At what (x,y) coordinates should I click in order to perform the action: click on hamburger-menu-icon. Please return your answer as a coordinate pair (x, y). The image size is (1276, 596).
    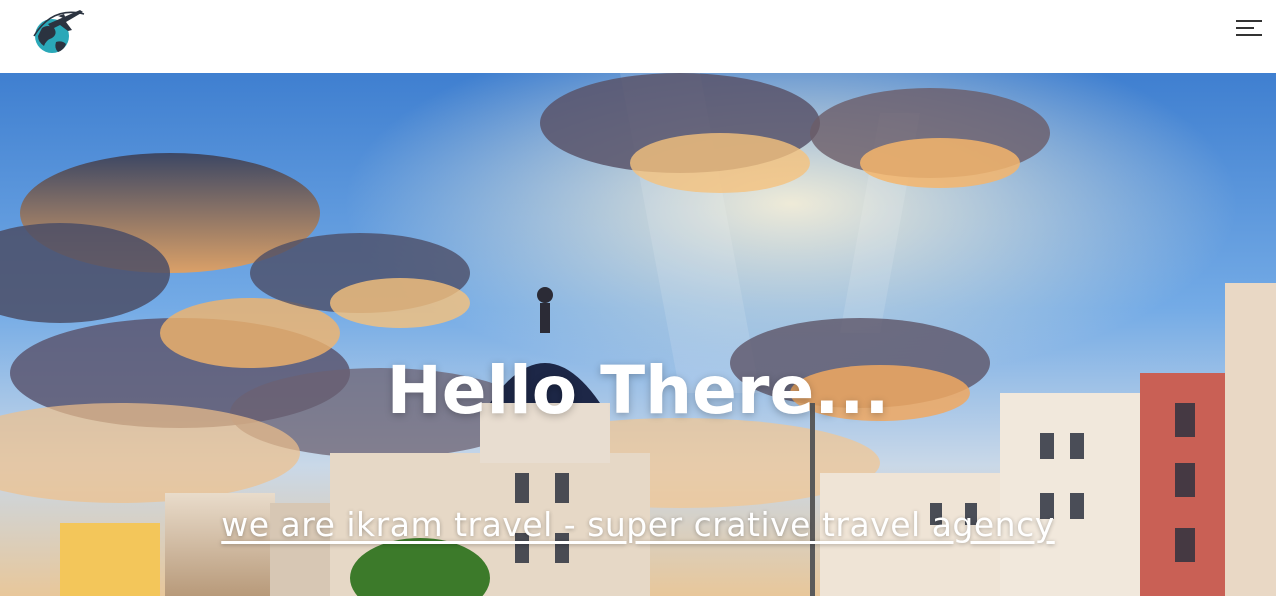
    Looking at the image, I should click on (1249, 28).